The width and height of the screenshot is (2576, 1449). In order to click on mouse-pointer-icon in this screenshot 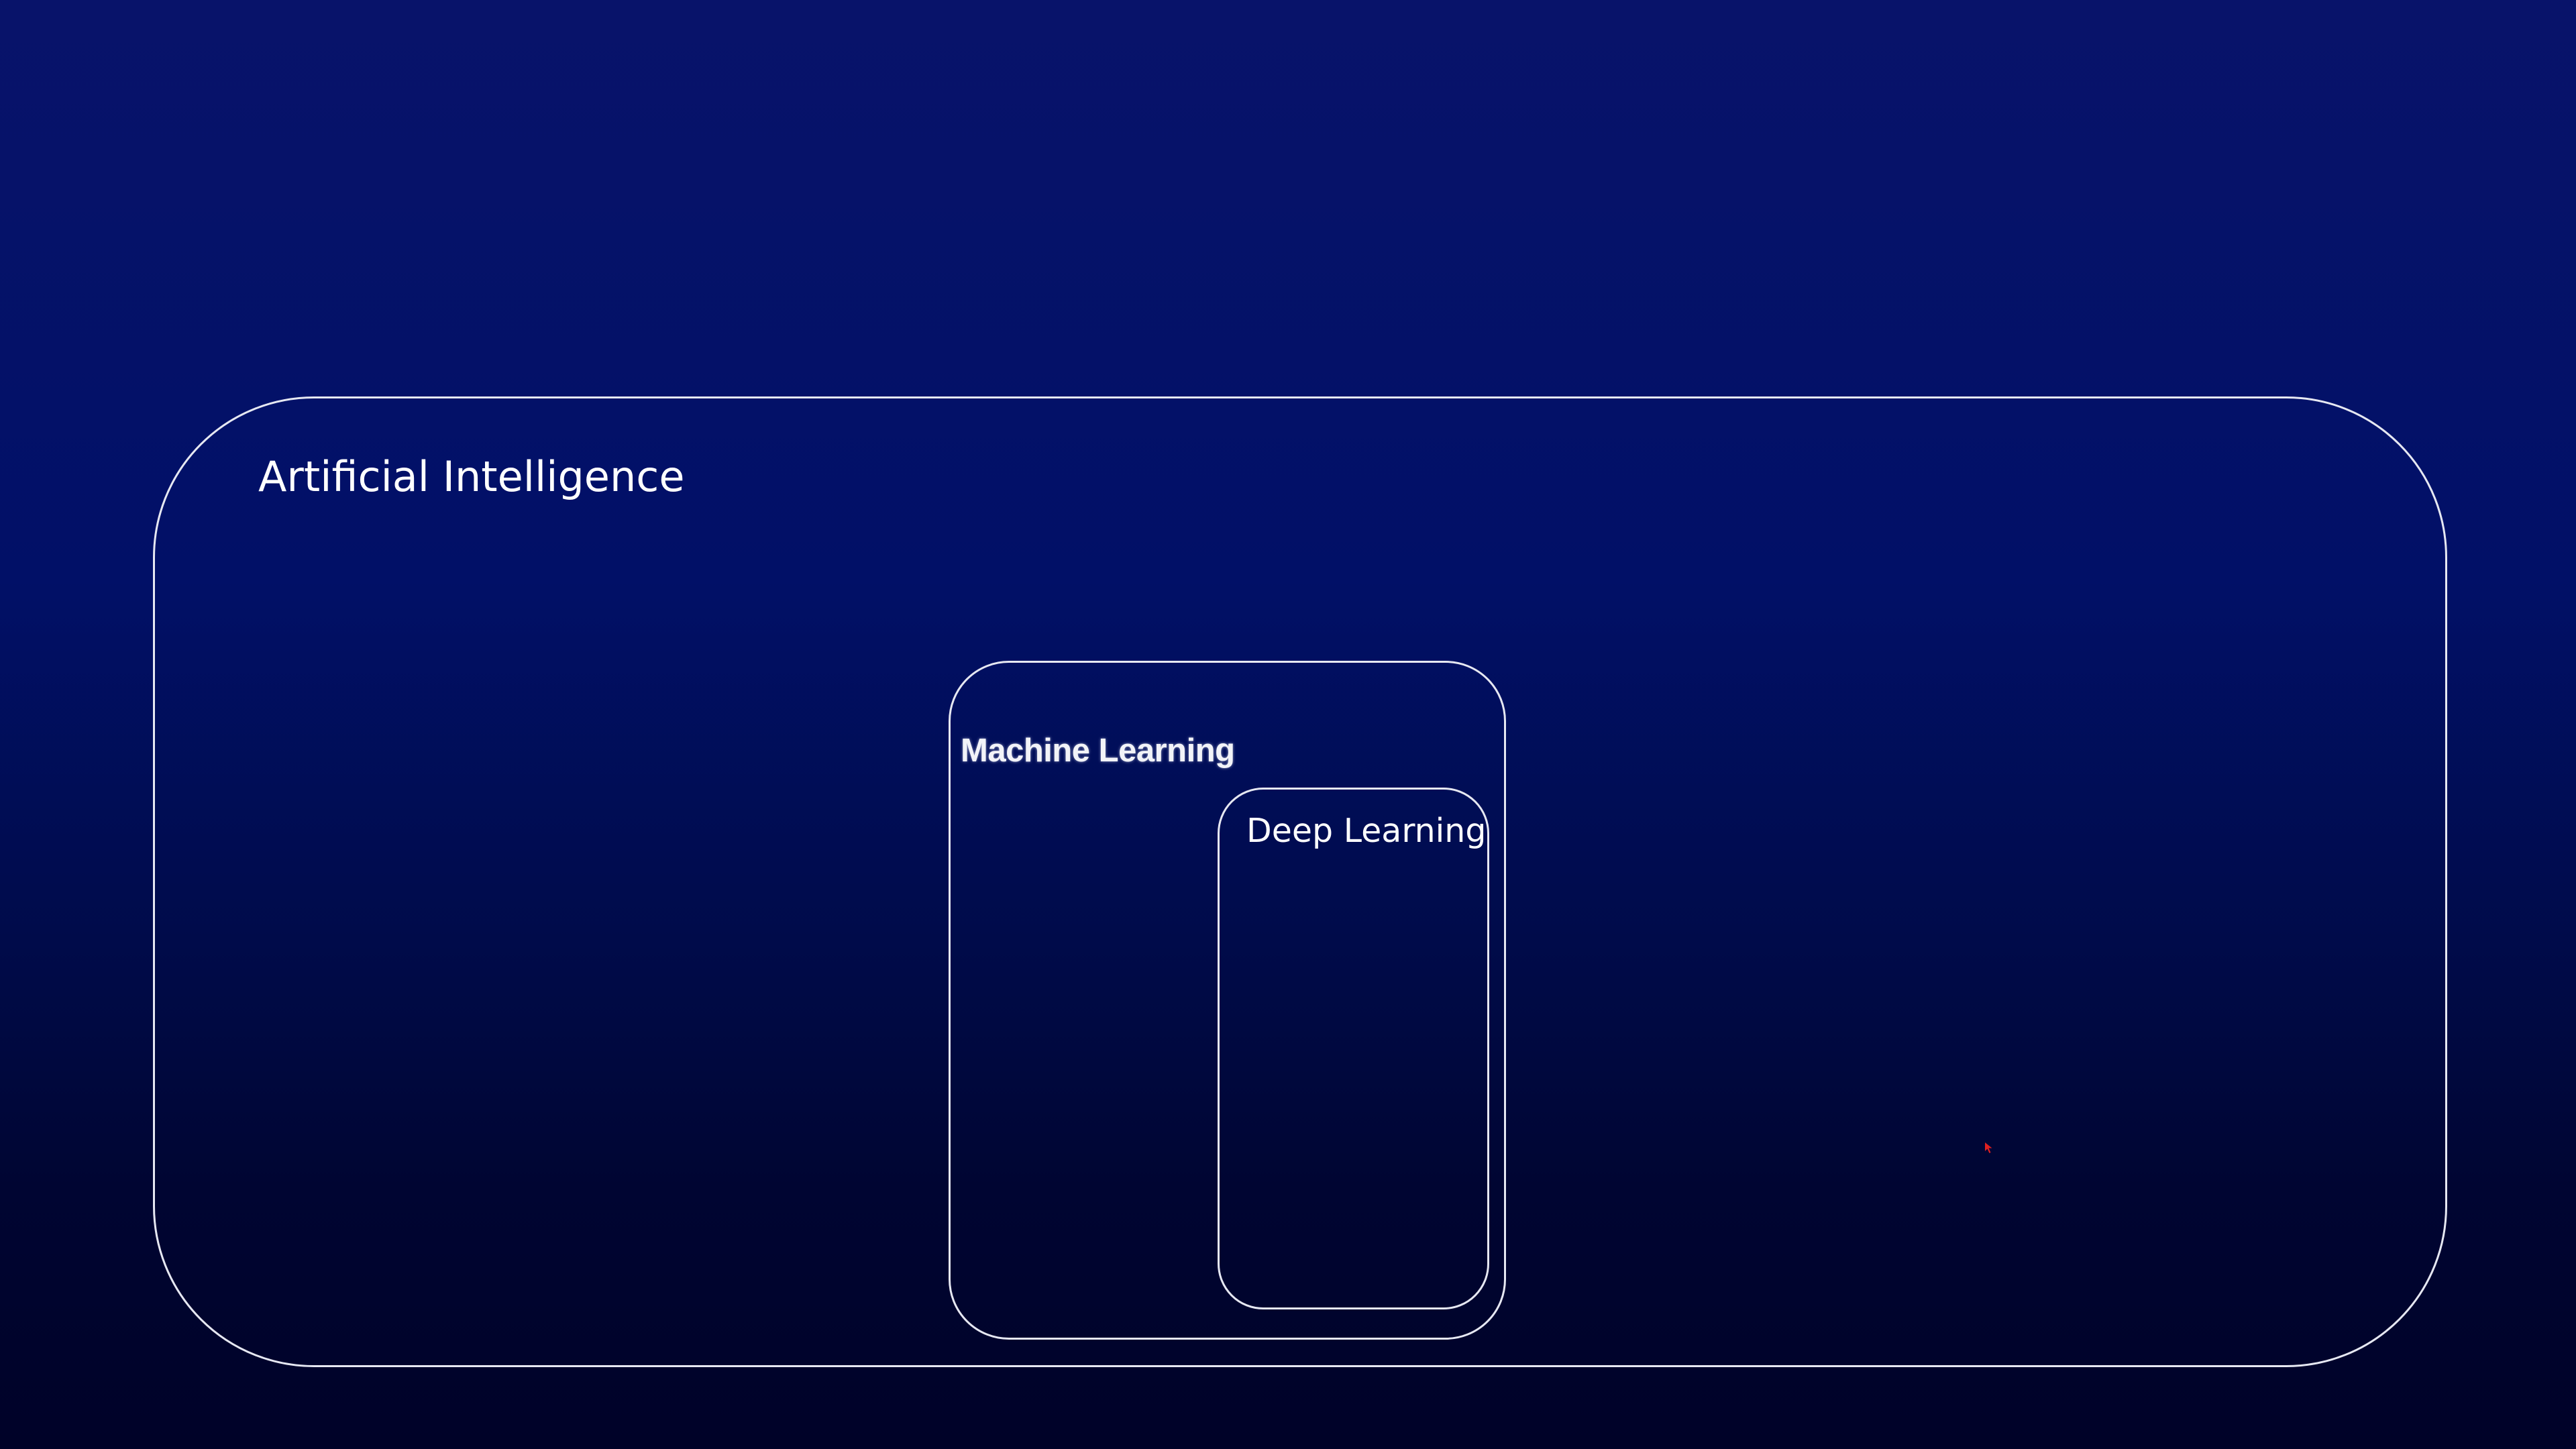, I will do `click(1988, 1147)`.